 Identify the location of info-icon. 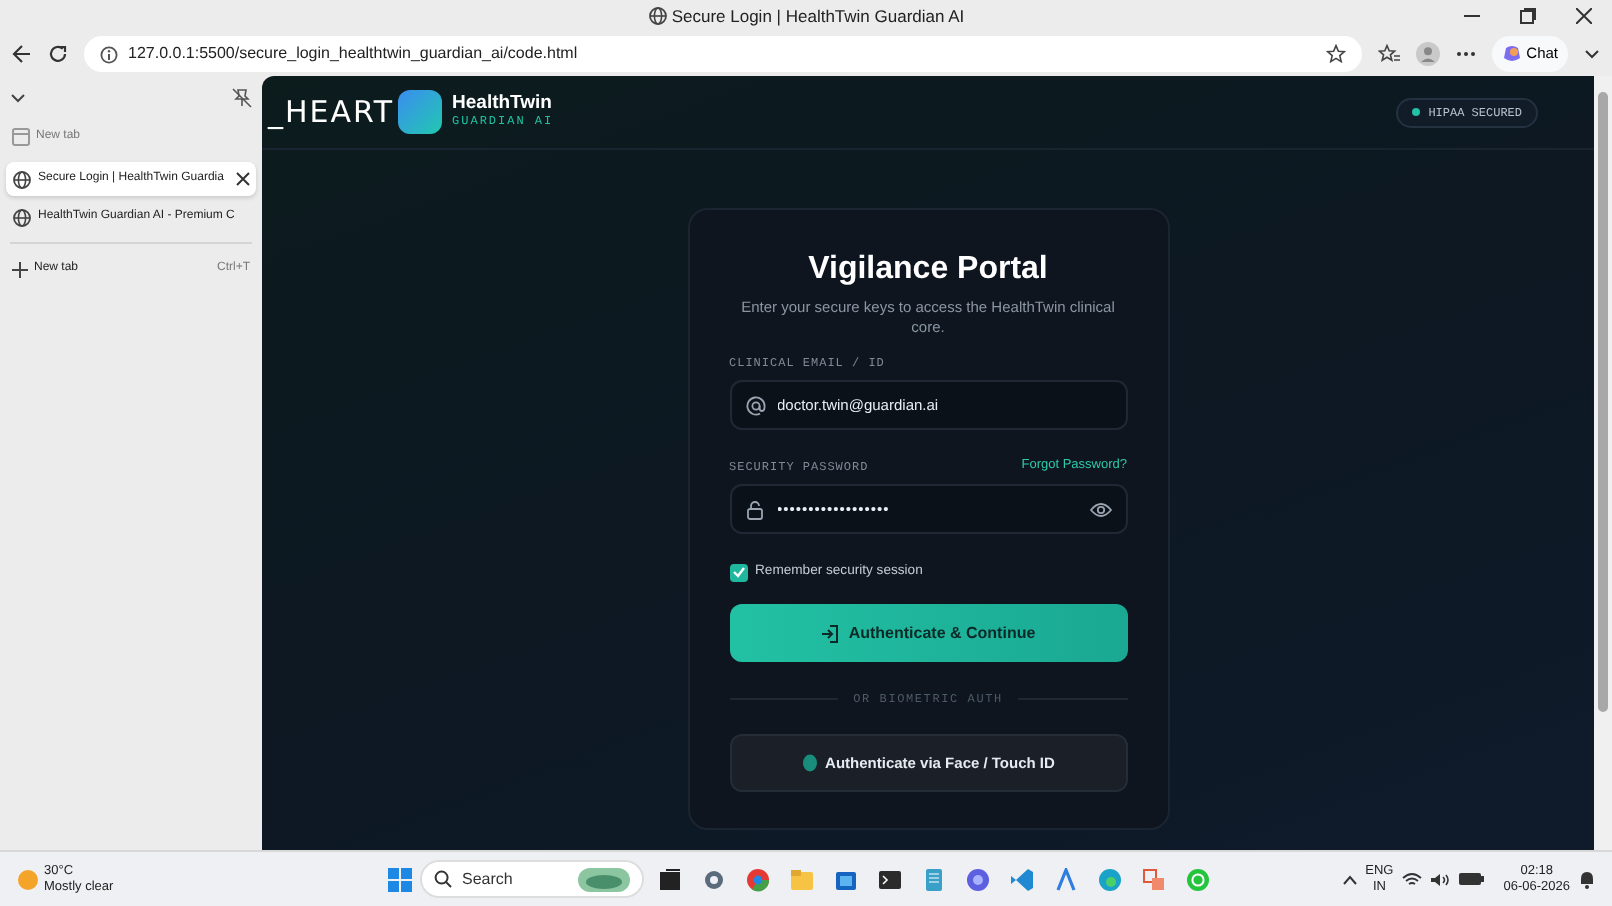
(109, 54).